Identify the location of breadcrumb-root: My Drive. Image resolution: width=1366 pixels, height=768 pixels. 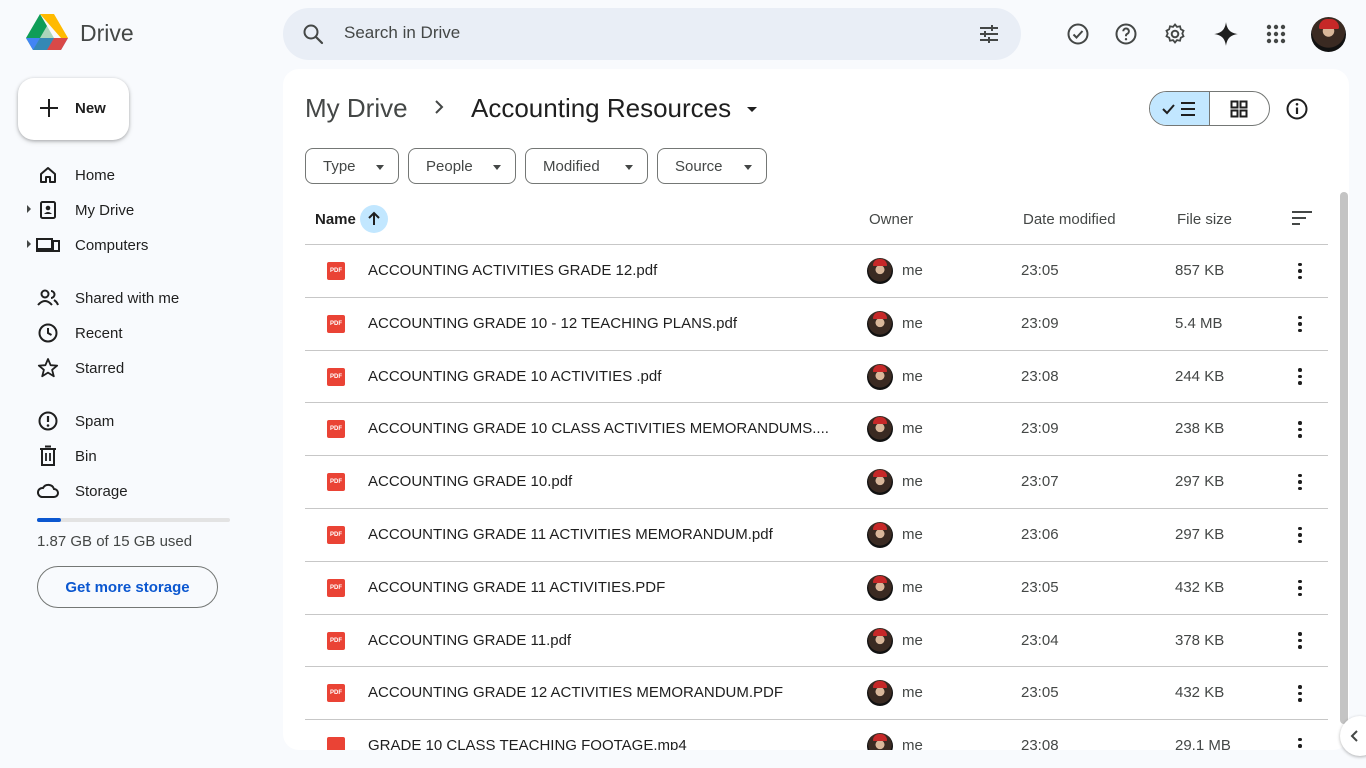
(356, 108).